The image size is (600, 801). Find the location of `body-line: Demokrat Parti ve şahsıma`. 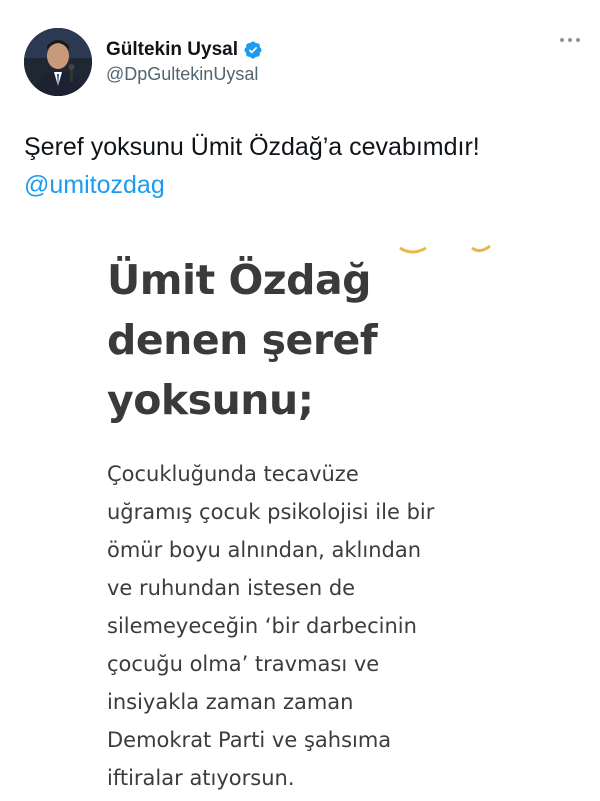

body-line: Demokrat Parti ve şahsıma is located at coordinates (249, 740).